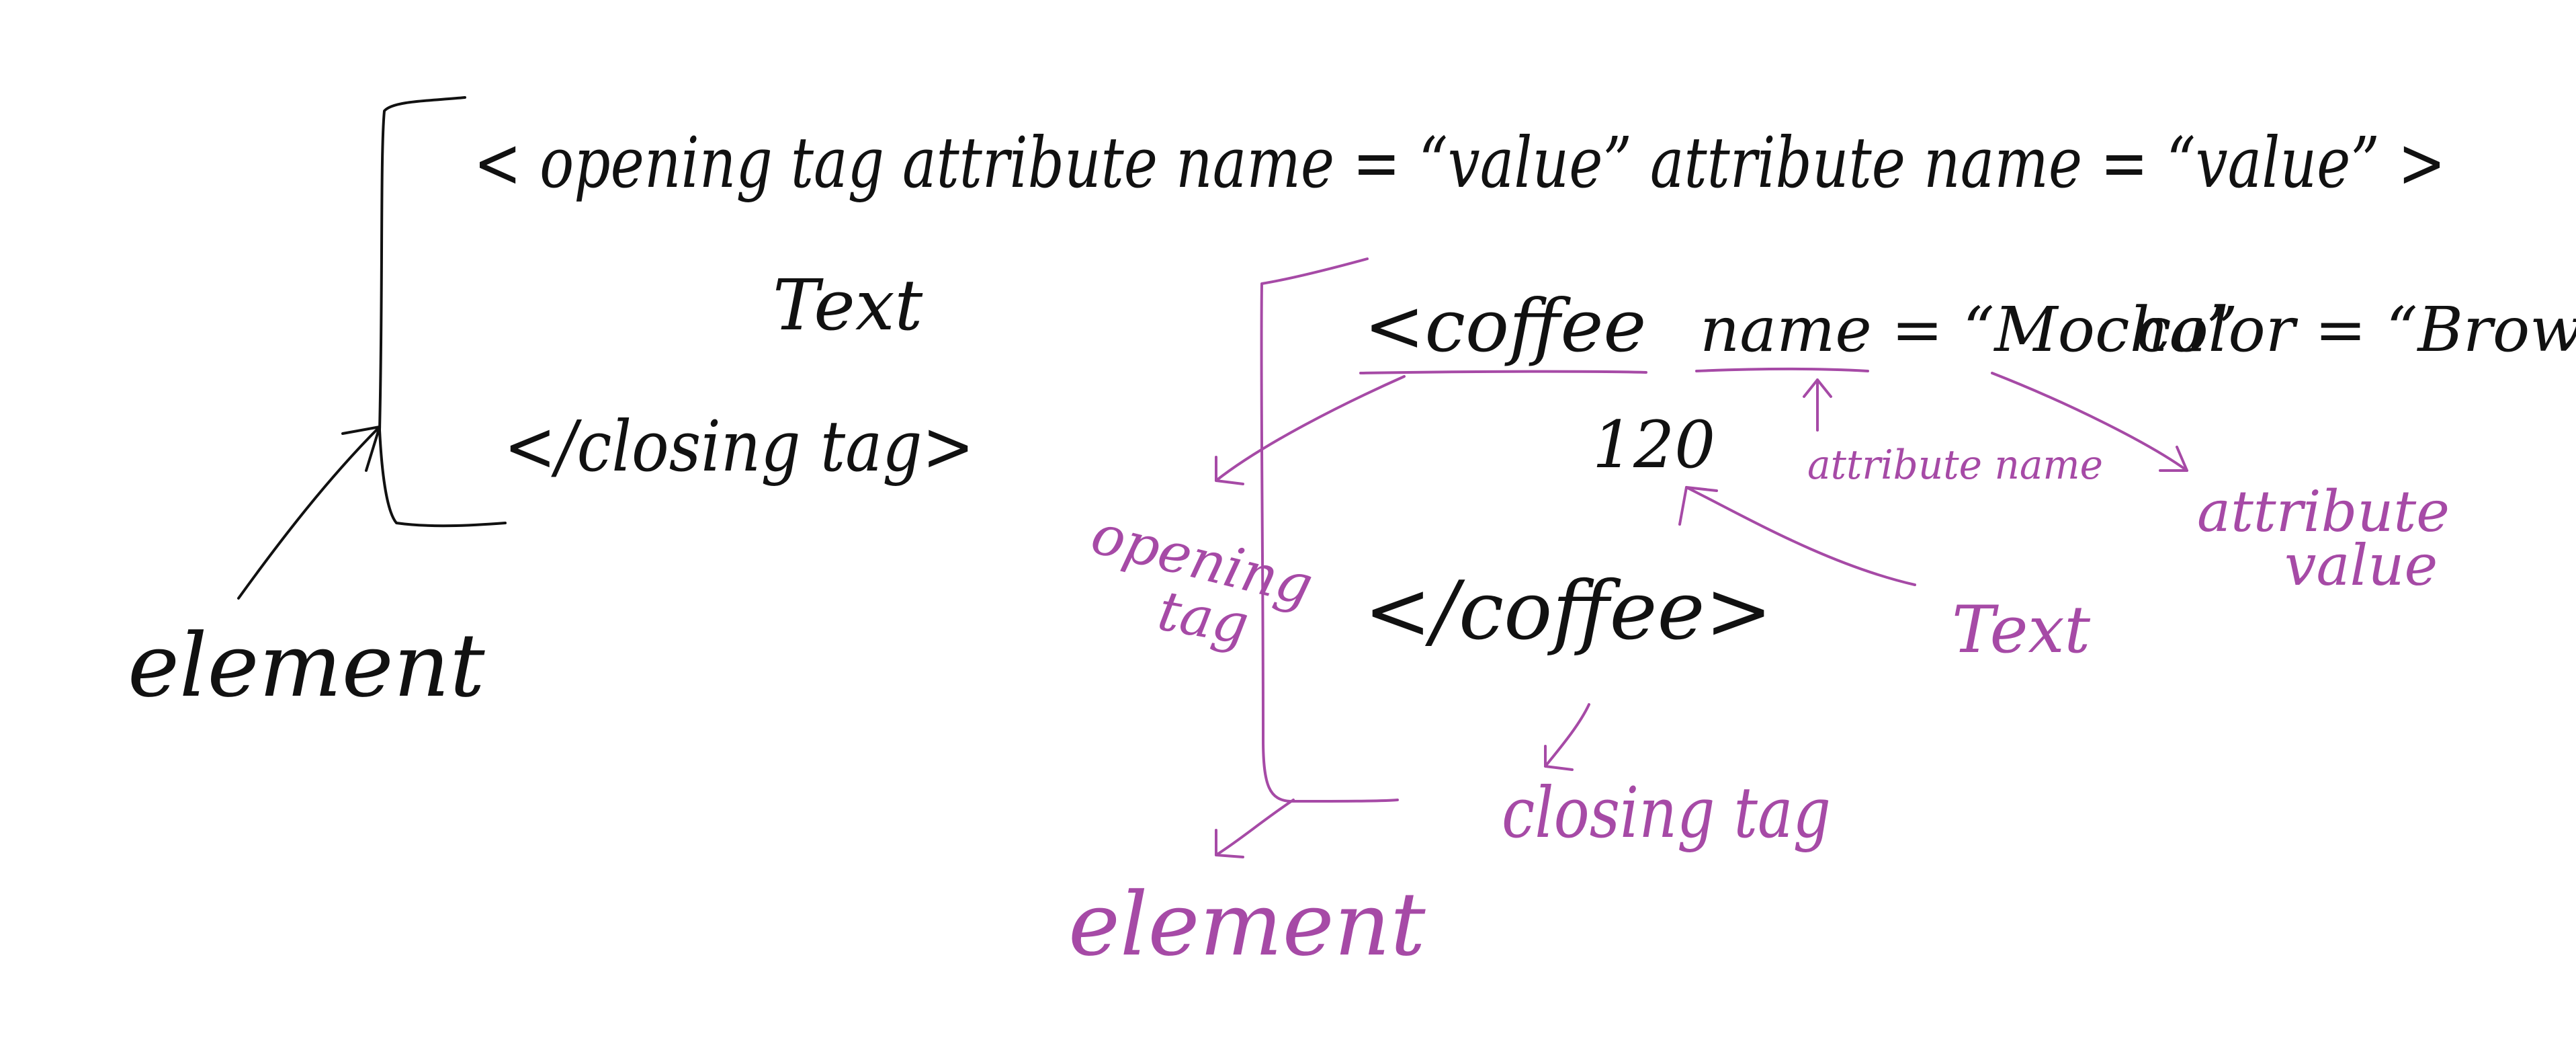 The height and width of the screenshot is (1054, 2576). Describe the element at coordinates (739, 446) in the screenshot. I see `generic-closing-tag: </closing tag>` at that location.